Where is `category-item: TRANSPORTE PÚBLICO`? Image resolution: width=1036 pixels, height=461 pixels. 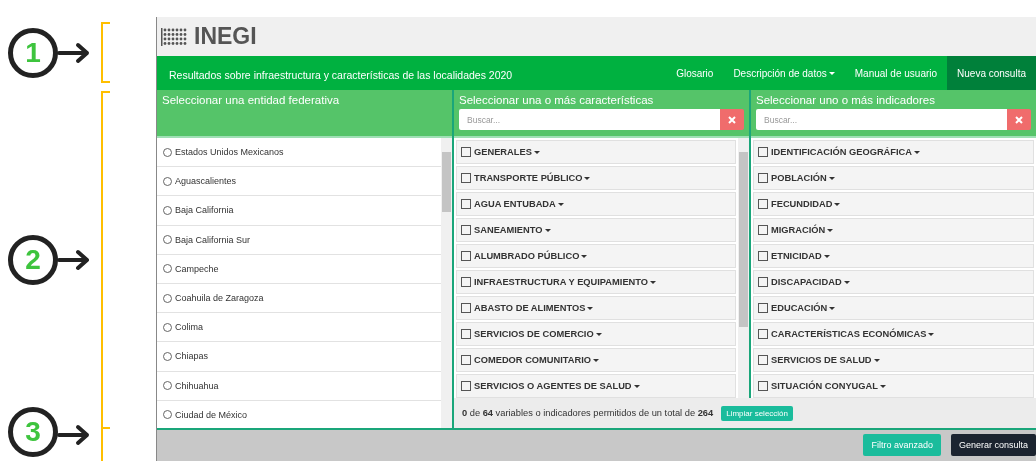 category-item: TRANSPORTE PÚBLICO is located at coordinates (596, 178).